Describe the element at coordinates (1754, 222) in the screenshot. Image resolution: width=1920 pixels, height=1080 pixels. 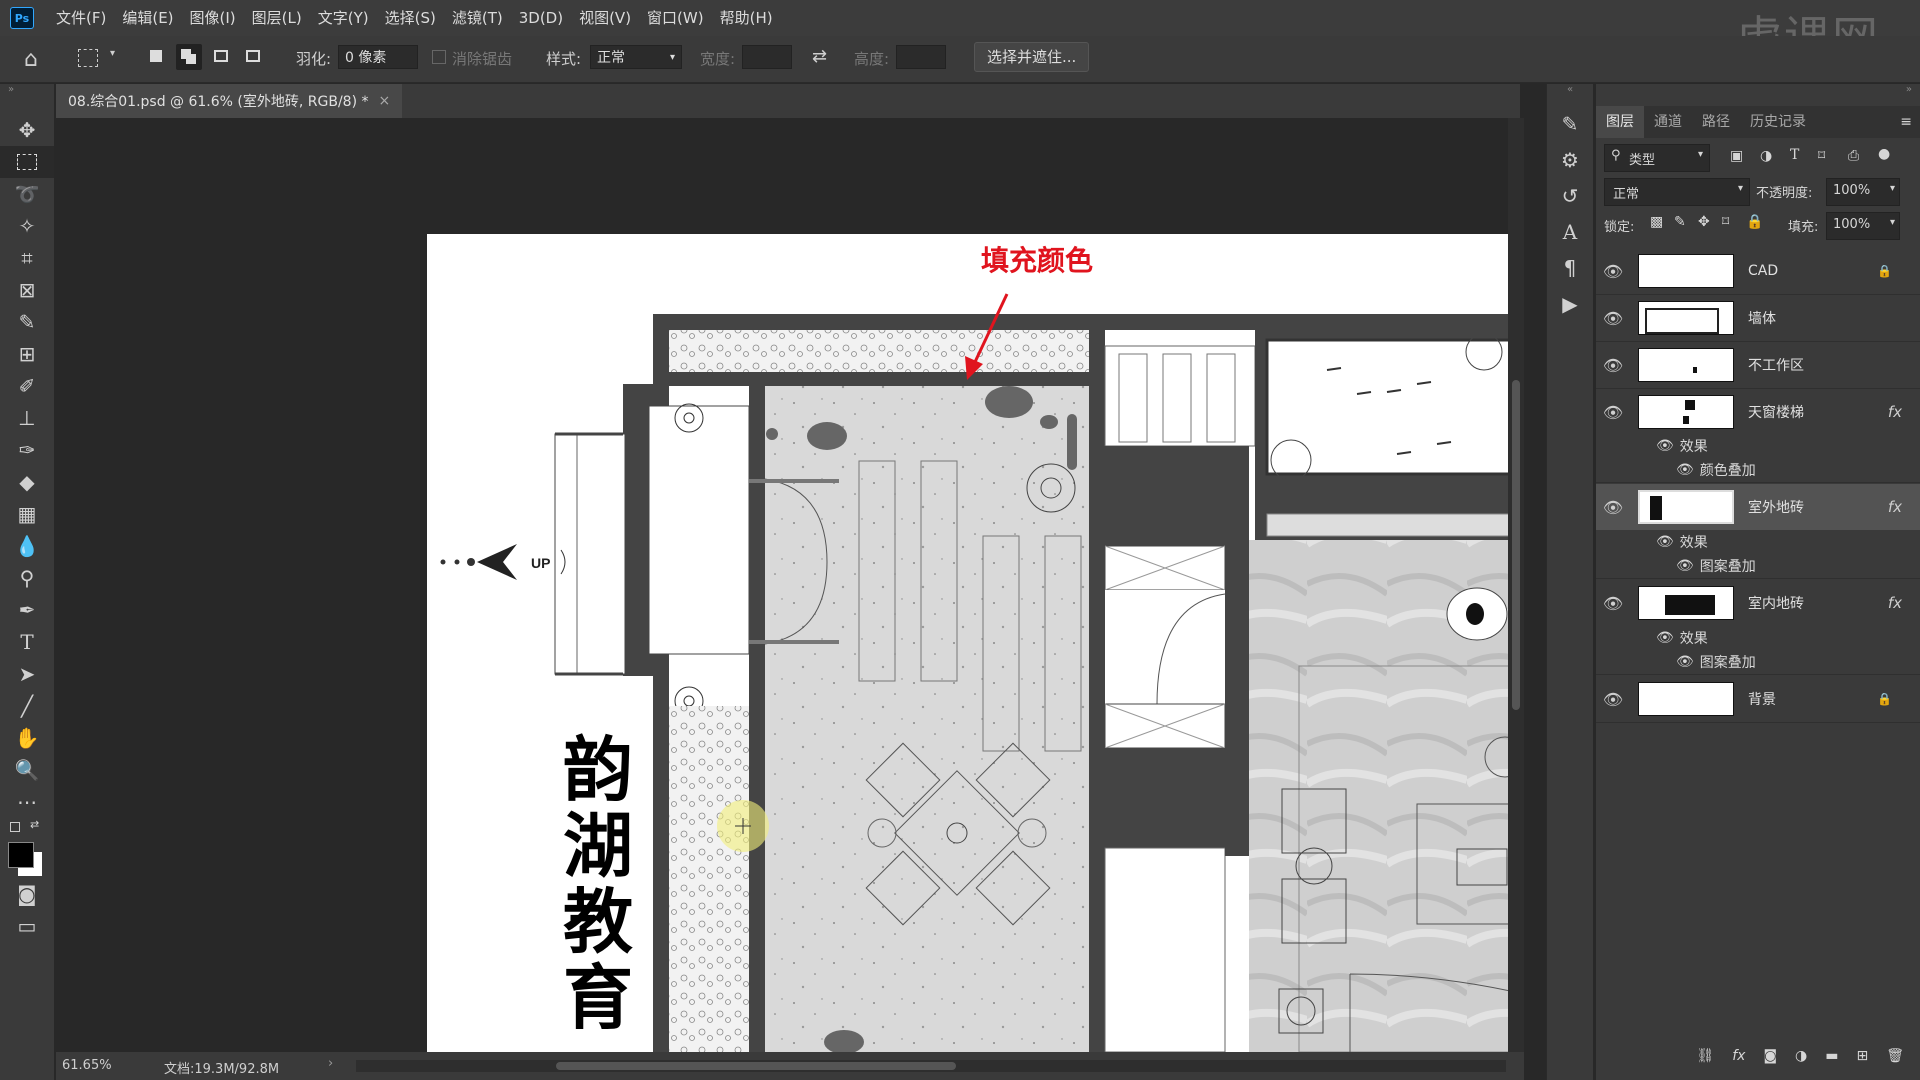
I see `lock-all-icon: 🔒` at that location.